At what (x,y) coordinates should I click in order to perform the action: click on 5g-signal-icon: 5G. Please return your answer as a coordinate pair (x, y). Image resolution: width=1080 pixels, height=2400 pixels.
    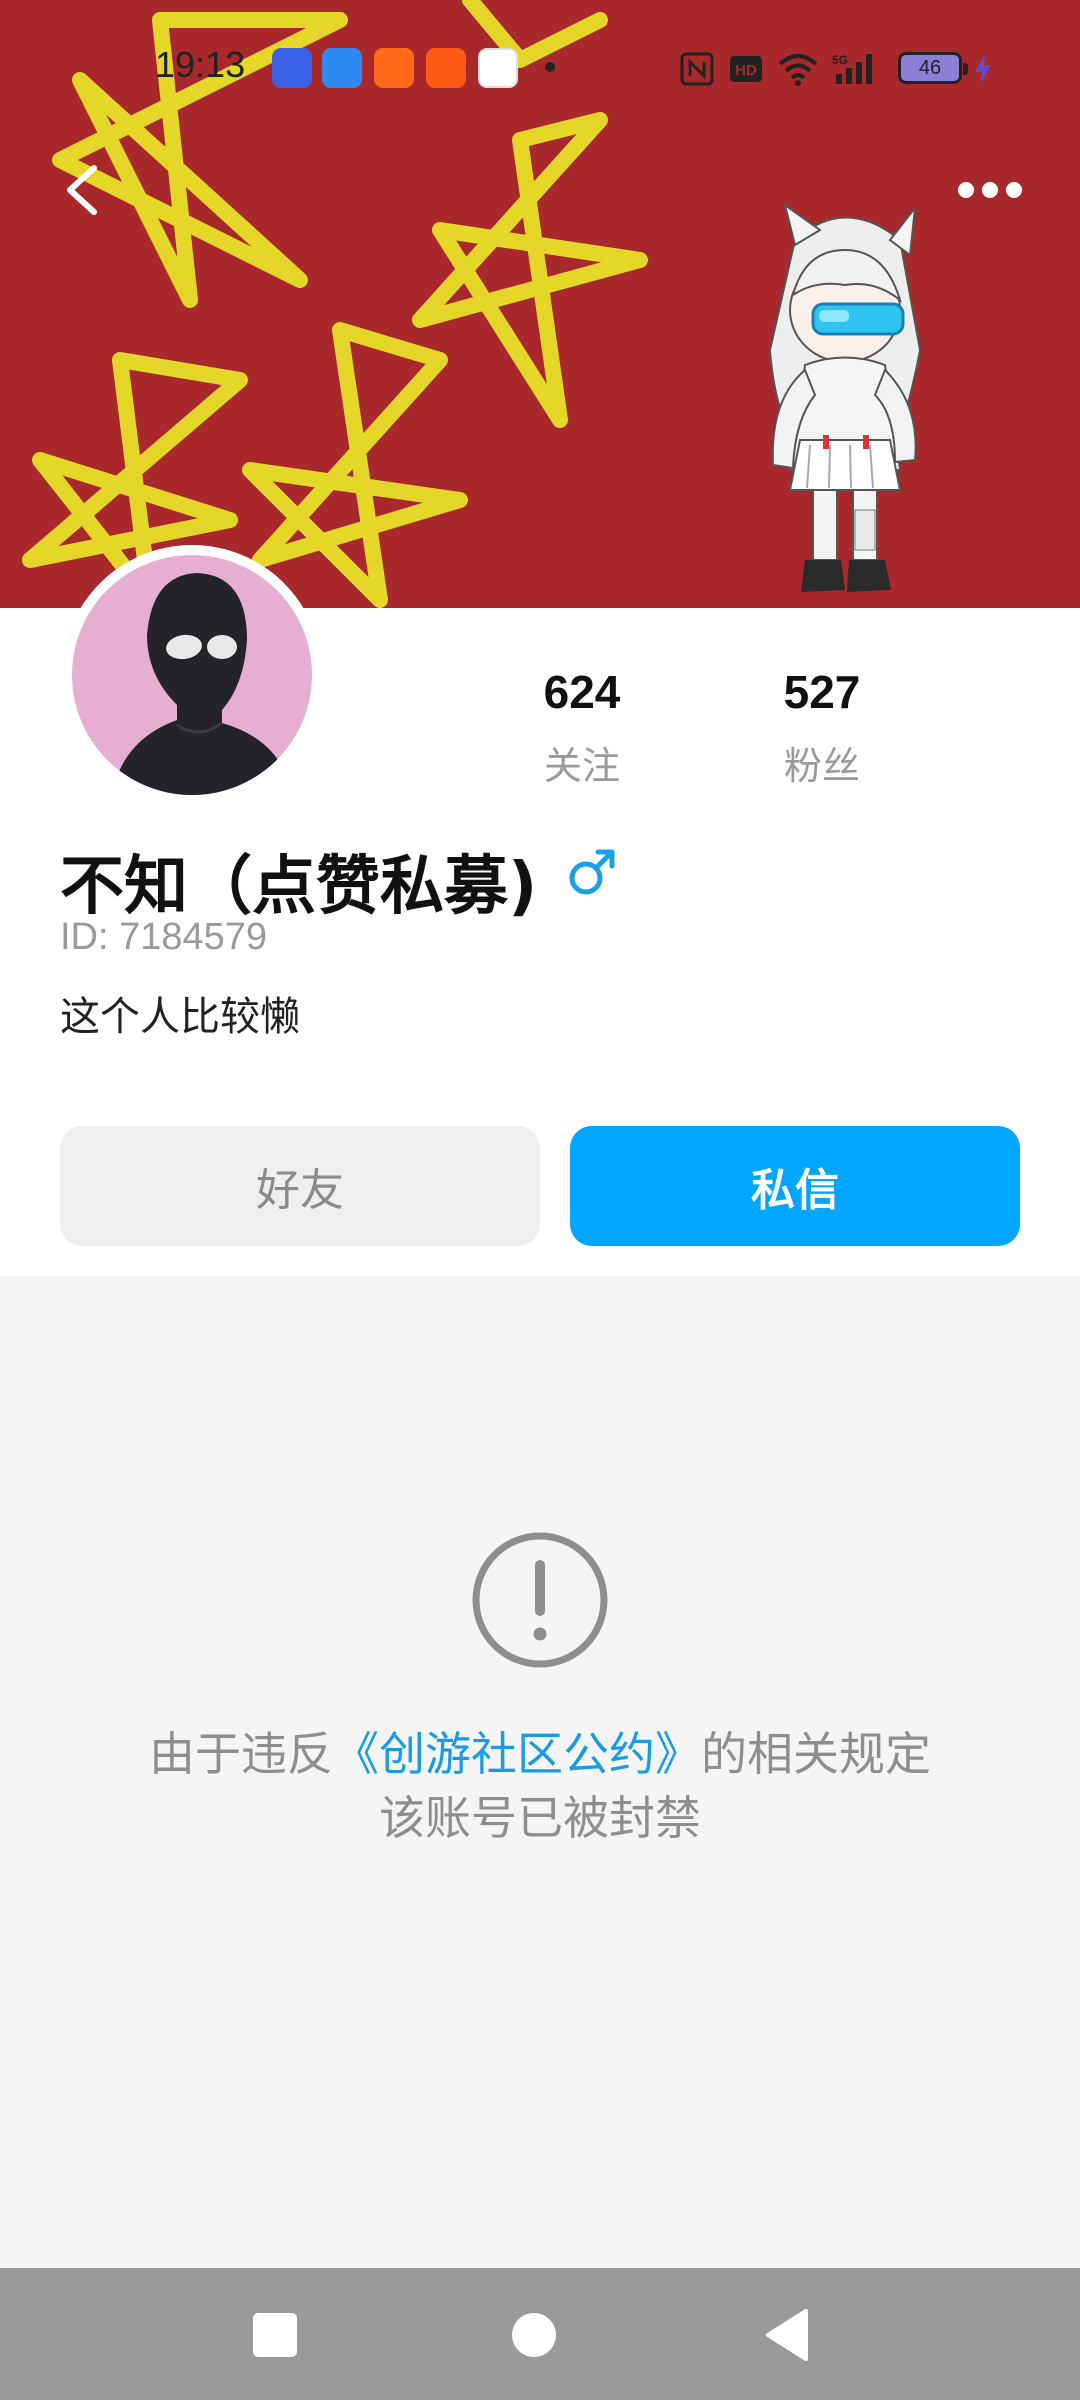
    Looking at the image, I should click on (852, 68).